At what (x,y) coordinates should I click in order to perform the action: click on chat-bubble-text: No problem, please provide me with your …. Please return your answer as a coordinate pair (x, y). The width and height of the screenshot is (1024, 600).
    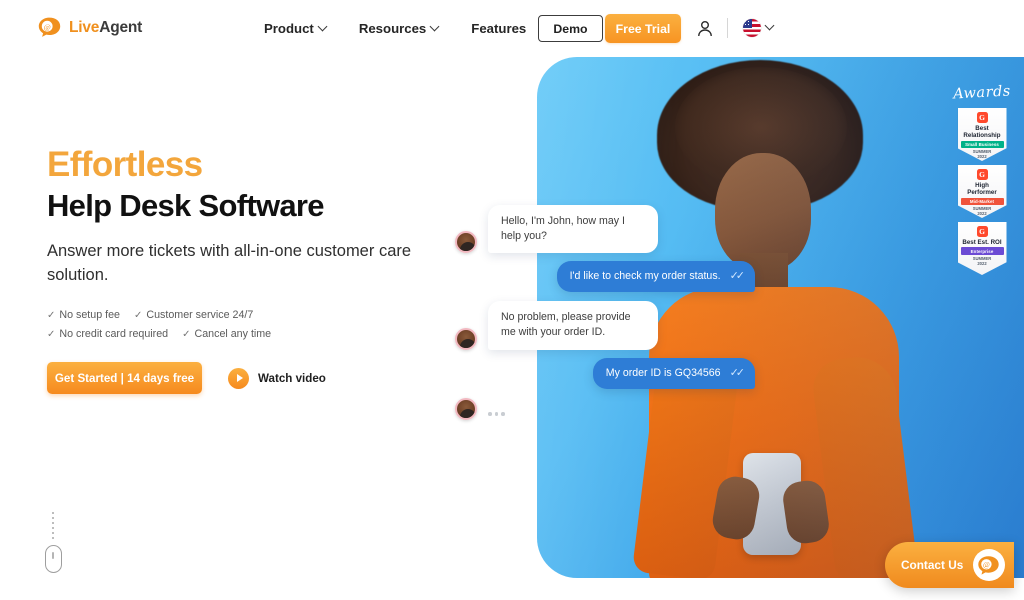
    Looking at the image, I should click on (573, 325).